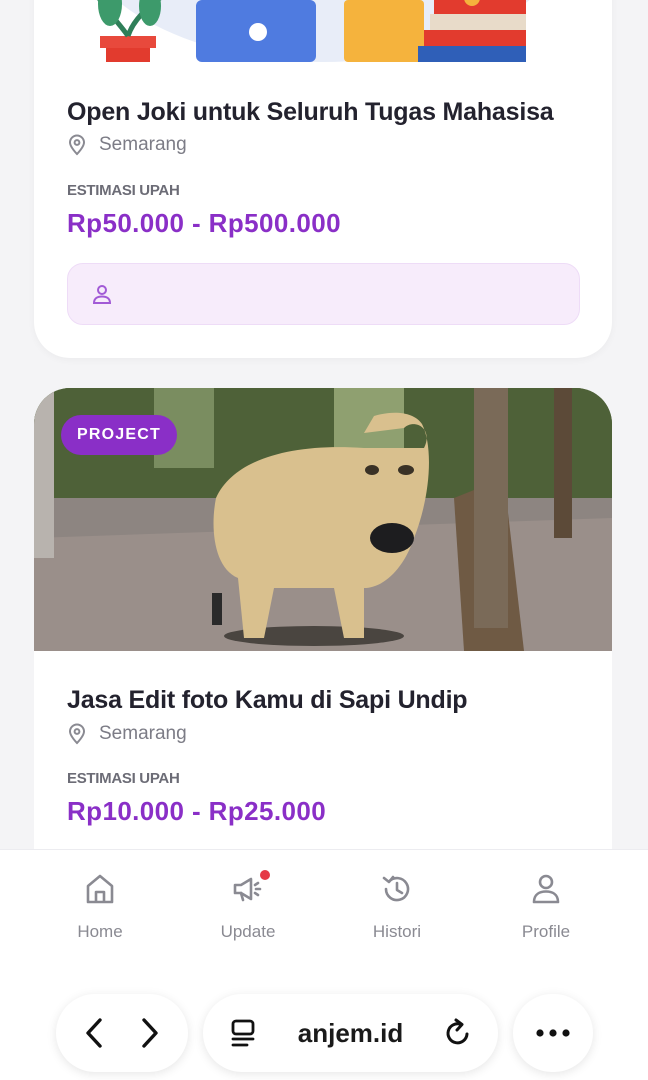 The height and width of the screenshot is (1080, 648). What do you see at coordinates (100, 889) in the screenshot?
I see `home-icon` at bounding box center [100, 889].